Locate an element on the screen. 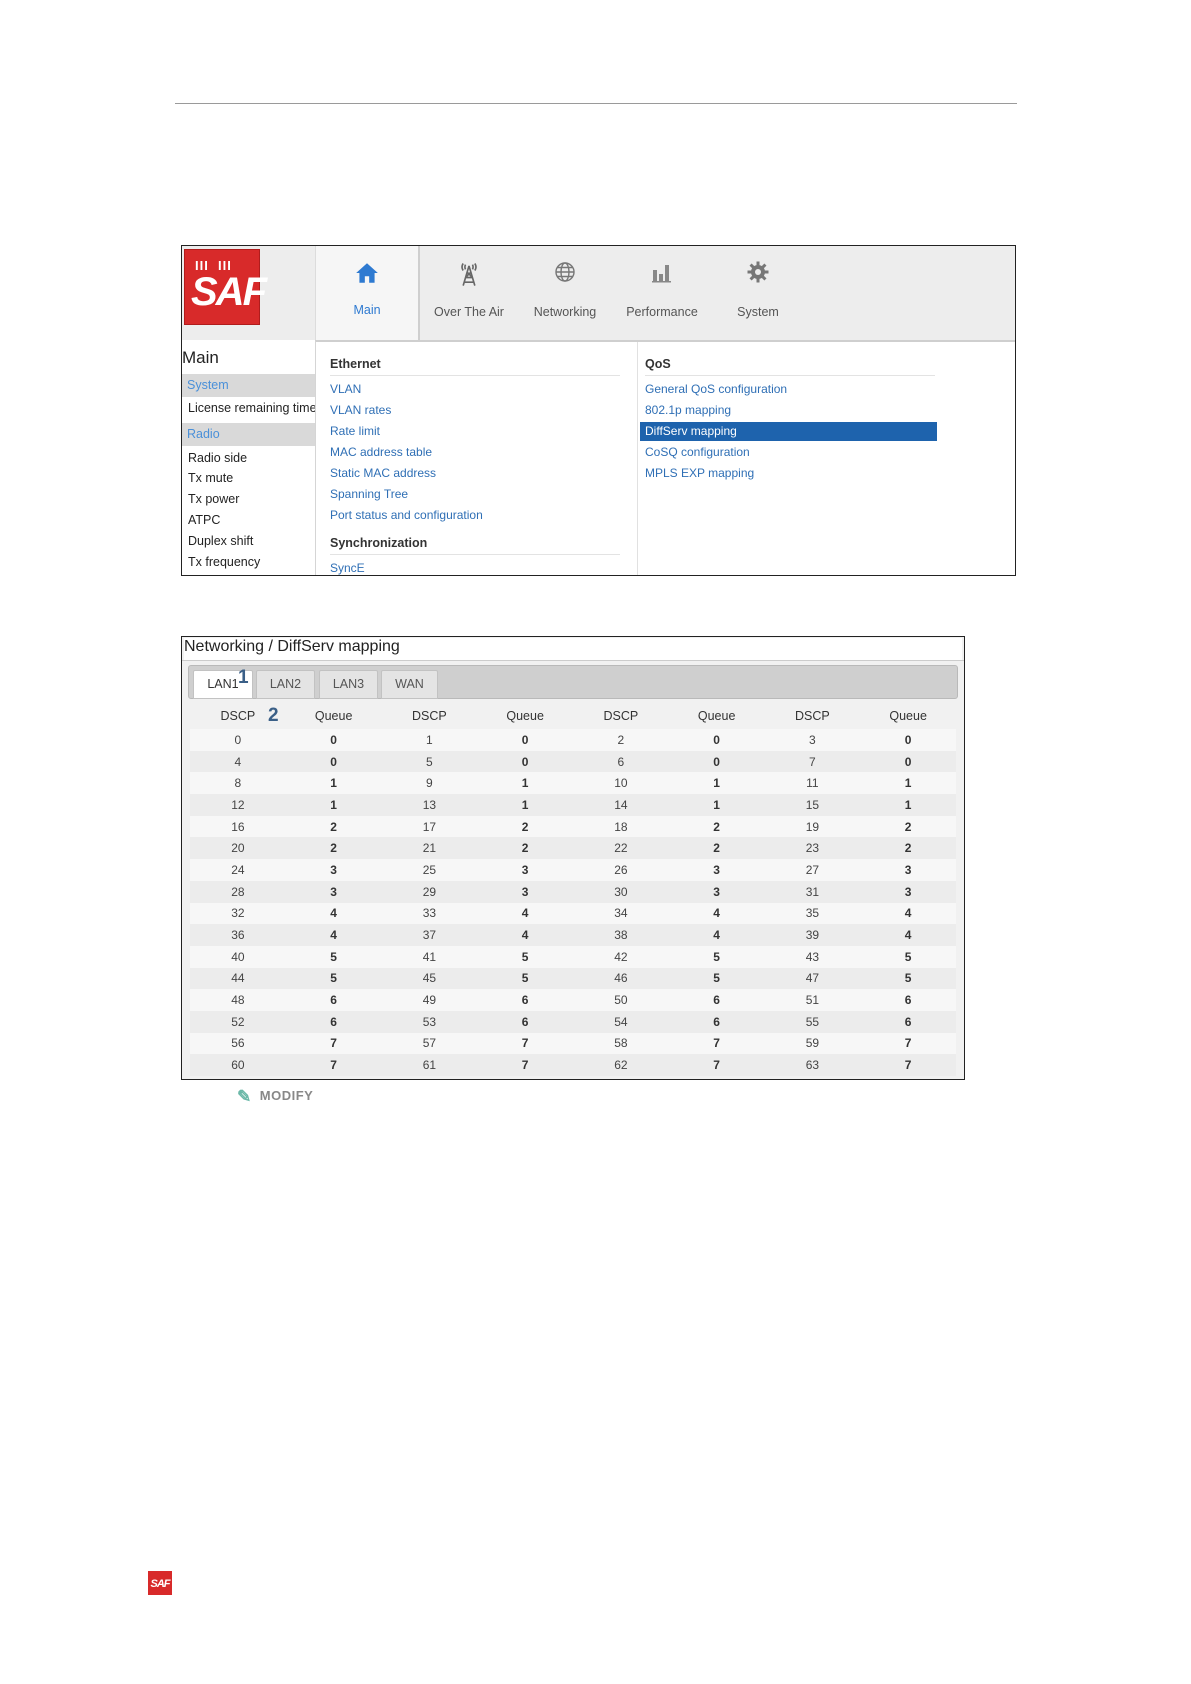 This screenshot has height=1684, width=1191. tab-lan3: LAN3 is located at coordinates (348, 684).